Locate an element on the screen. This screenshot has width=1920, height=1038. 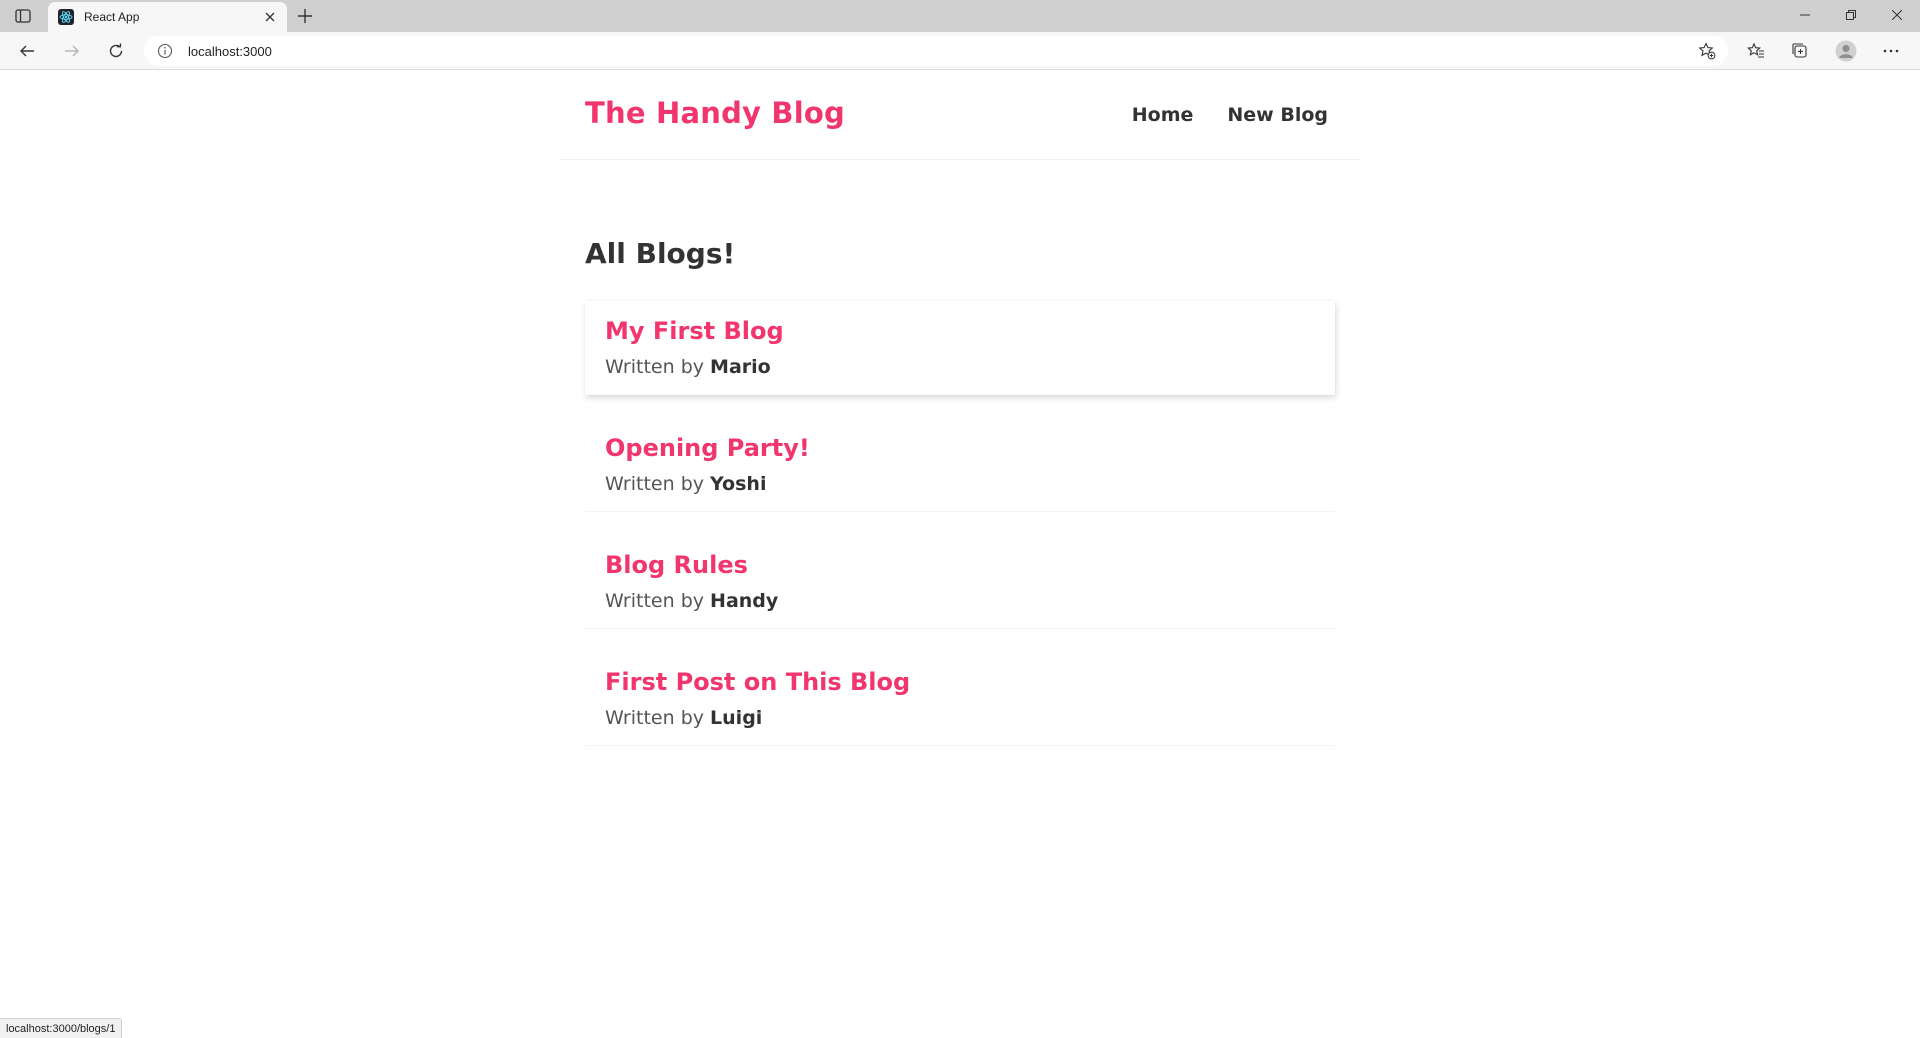
info-icon is located at coordinates (165, 51).